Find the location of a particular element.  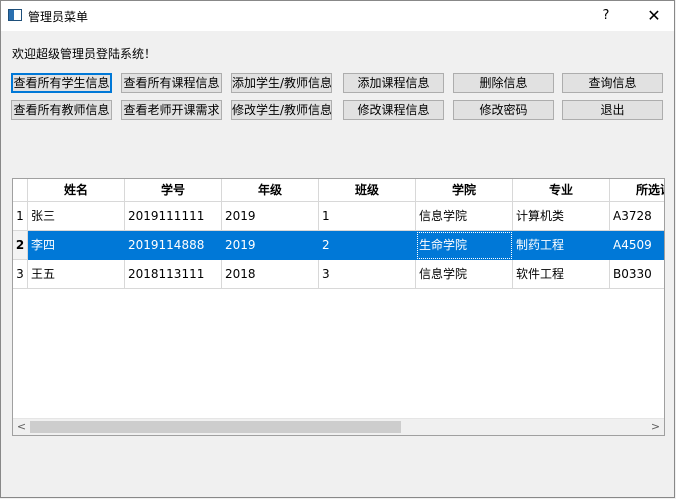

scrollbar-thumb is located at coordinates (215, 427).